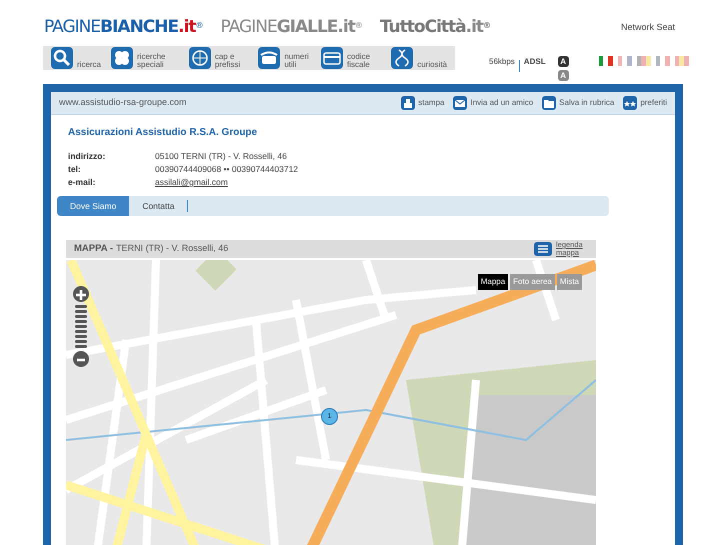  I want to click on search-icon, so click(62, 58).